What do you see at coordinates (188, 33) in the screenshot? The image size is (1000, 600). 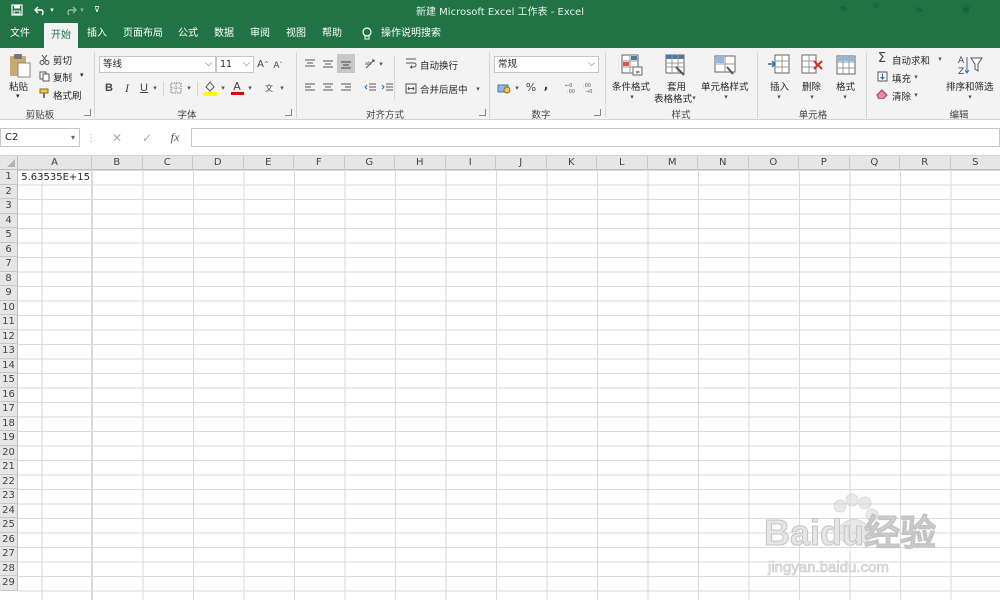 I see `tab-formulas: 公式` at bounding box center [188, 33].